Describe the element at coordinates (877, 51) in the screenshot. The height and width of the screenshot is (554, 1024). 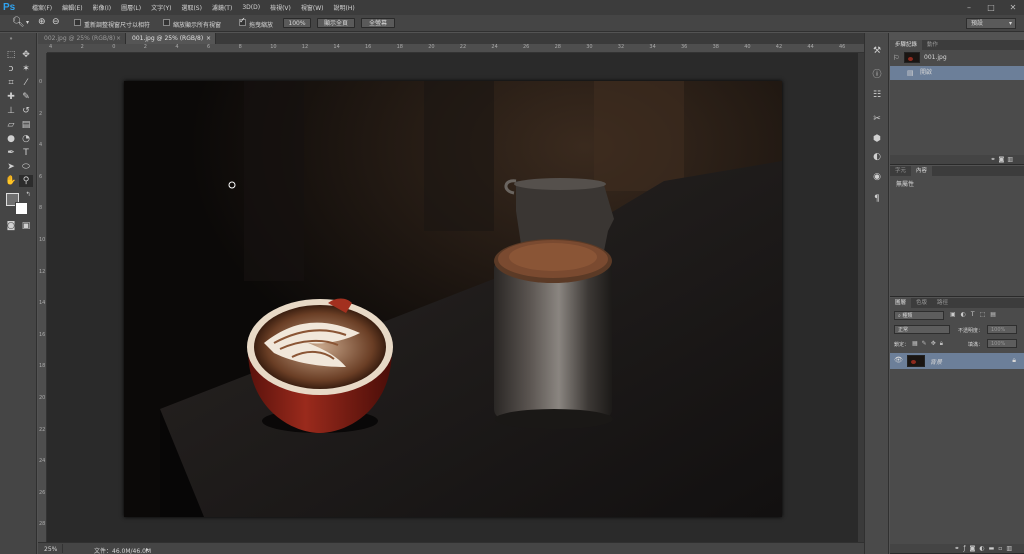
I see `history-panel-icon: ⚒` at that location.